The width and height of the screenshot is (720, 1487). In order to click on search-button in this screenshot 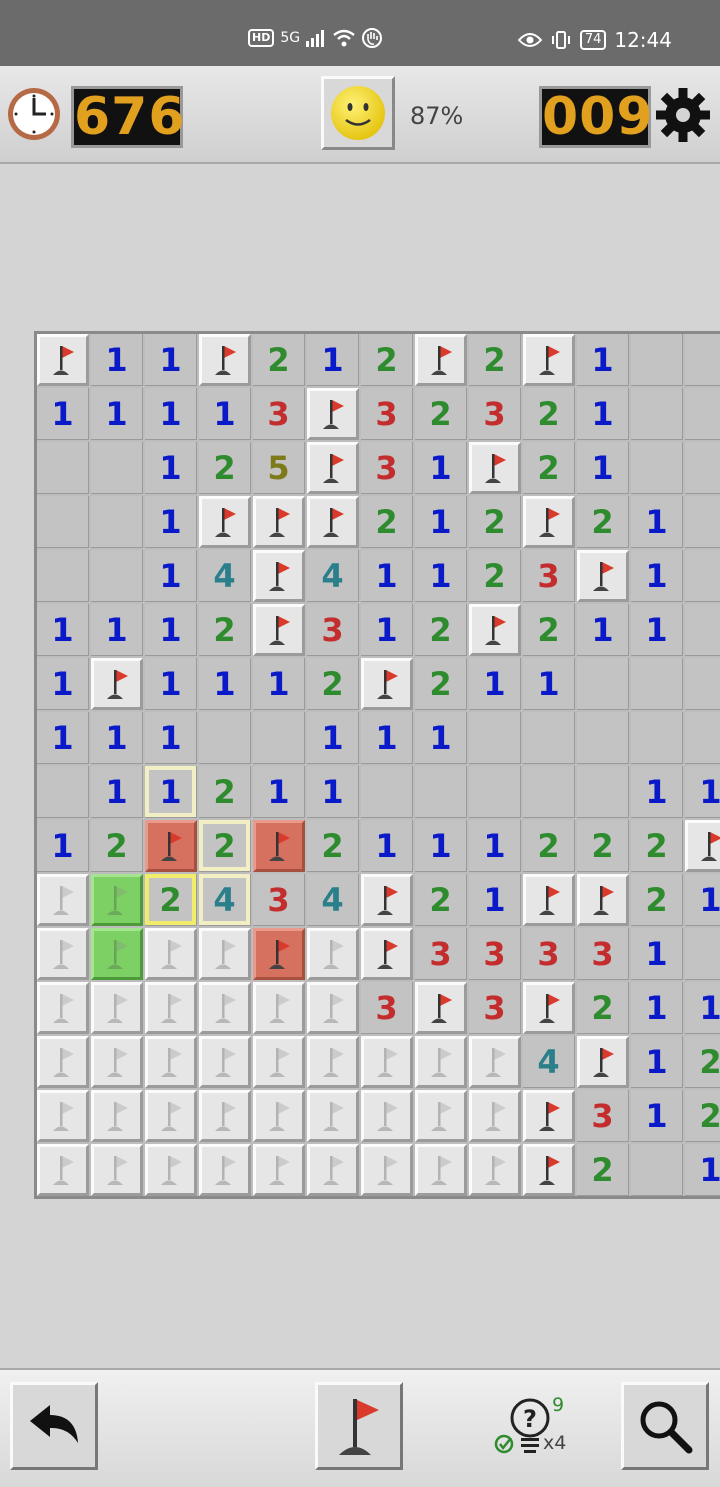, I will do `click(665, 1426)`.